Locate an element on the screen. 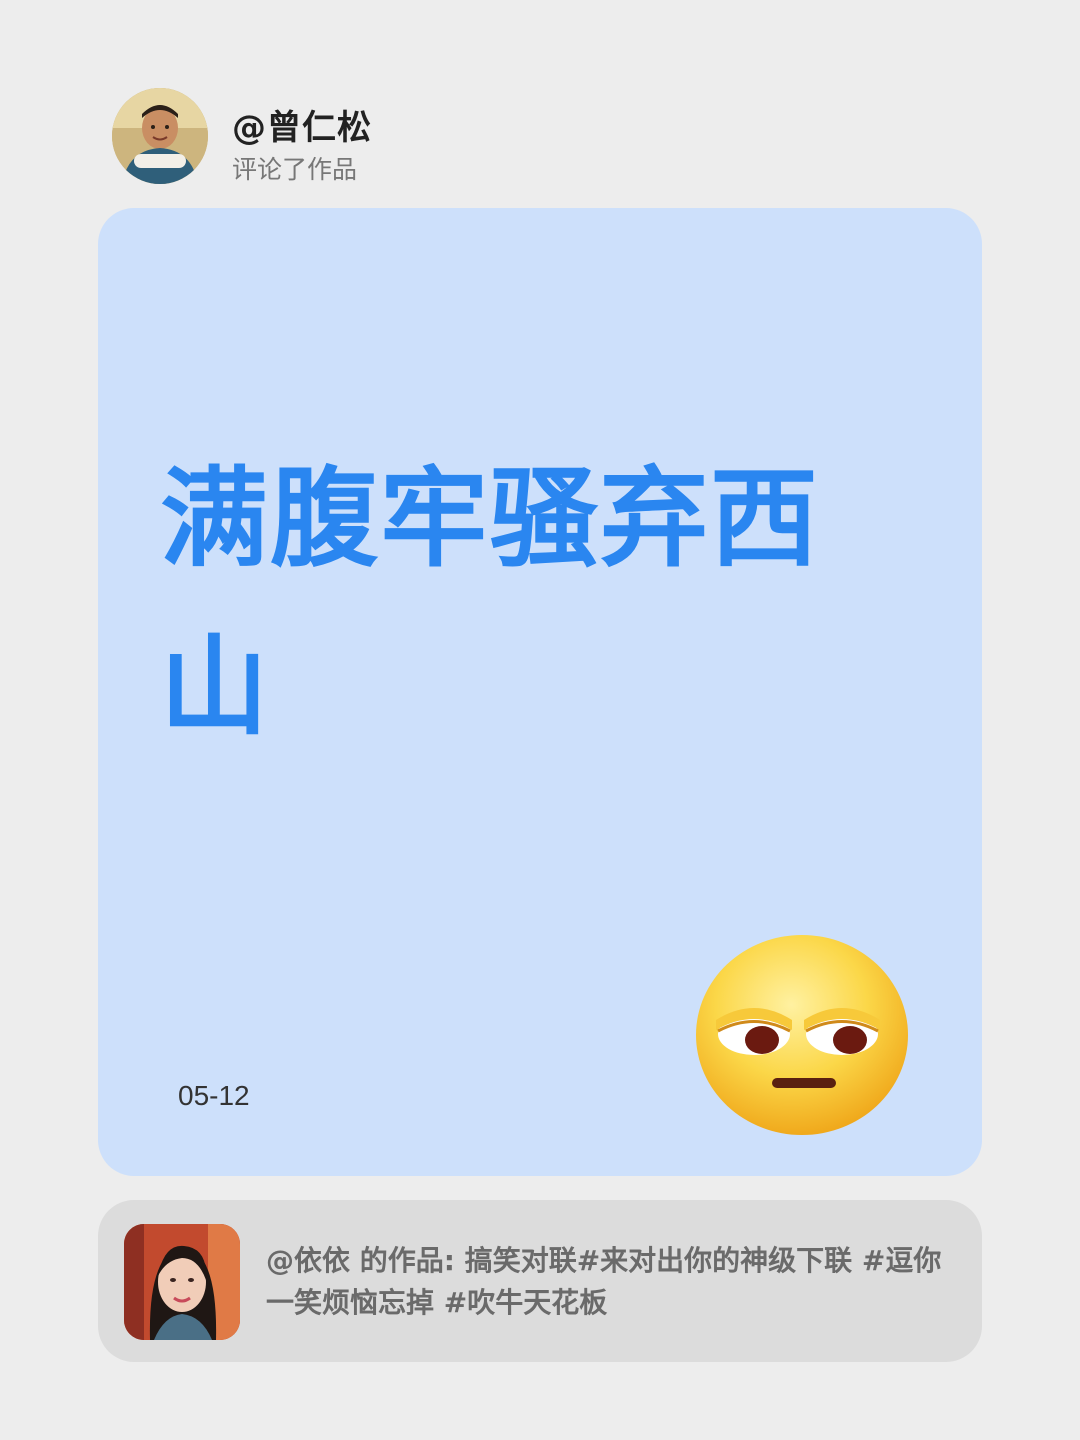 The height and width of the screenshot is (1440, 1080). source-work-card: @依依 的作品: 搞笑对联#来对出你的神级下联 #逗你一笑烦恼忘掉 #吹牛天花板 is located at coordinates (540, 1281).